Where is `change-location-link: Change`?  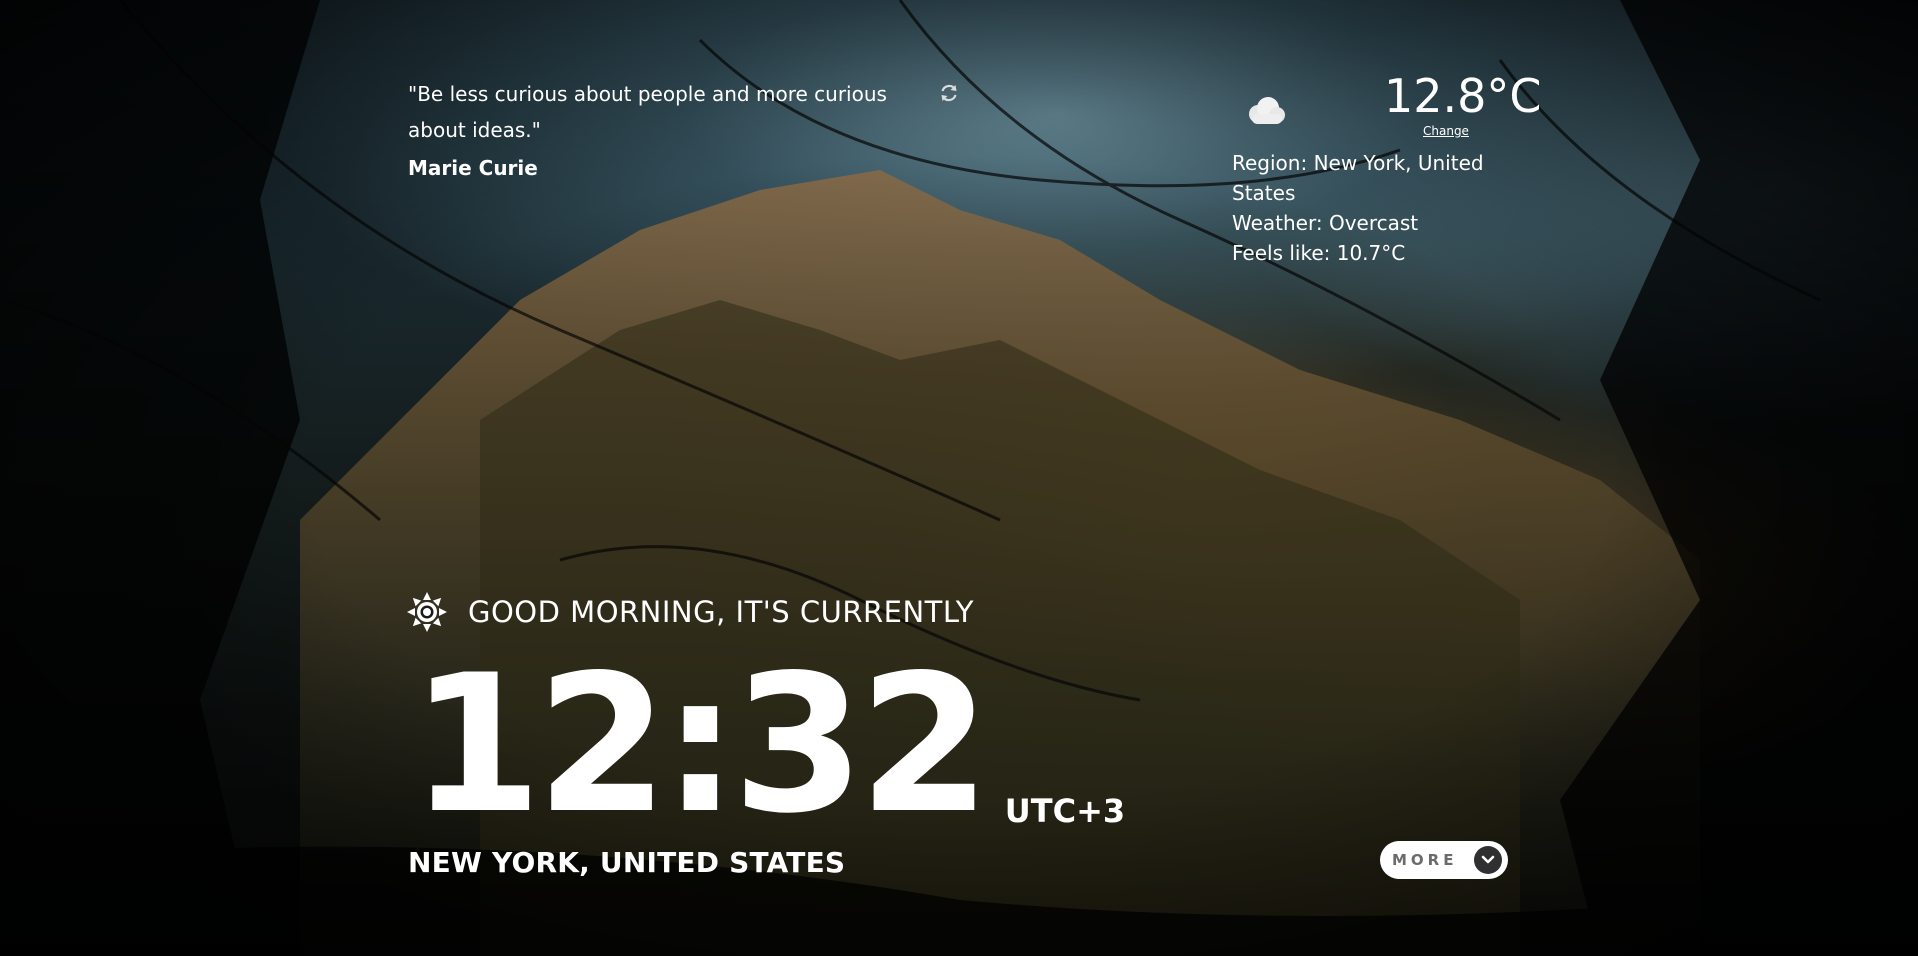
change-location-link: Change is located at coordinates (1446, 131).